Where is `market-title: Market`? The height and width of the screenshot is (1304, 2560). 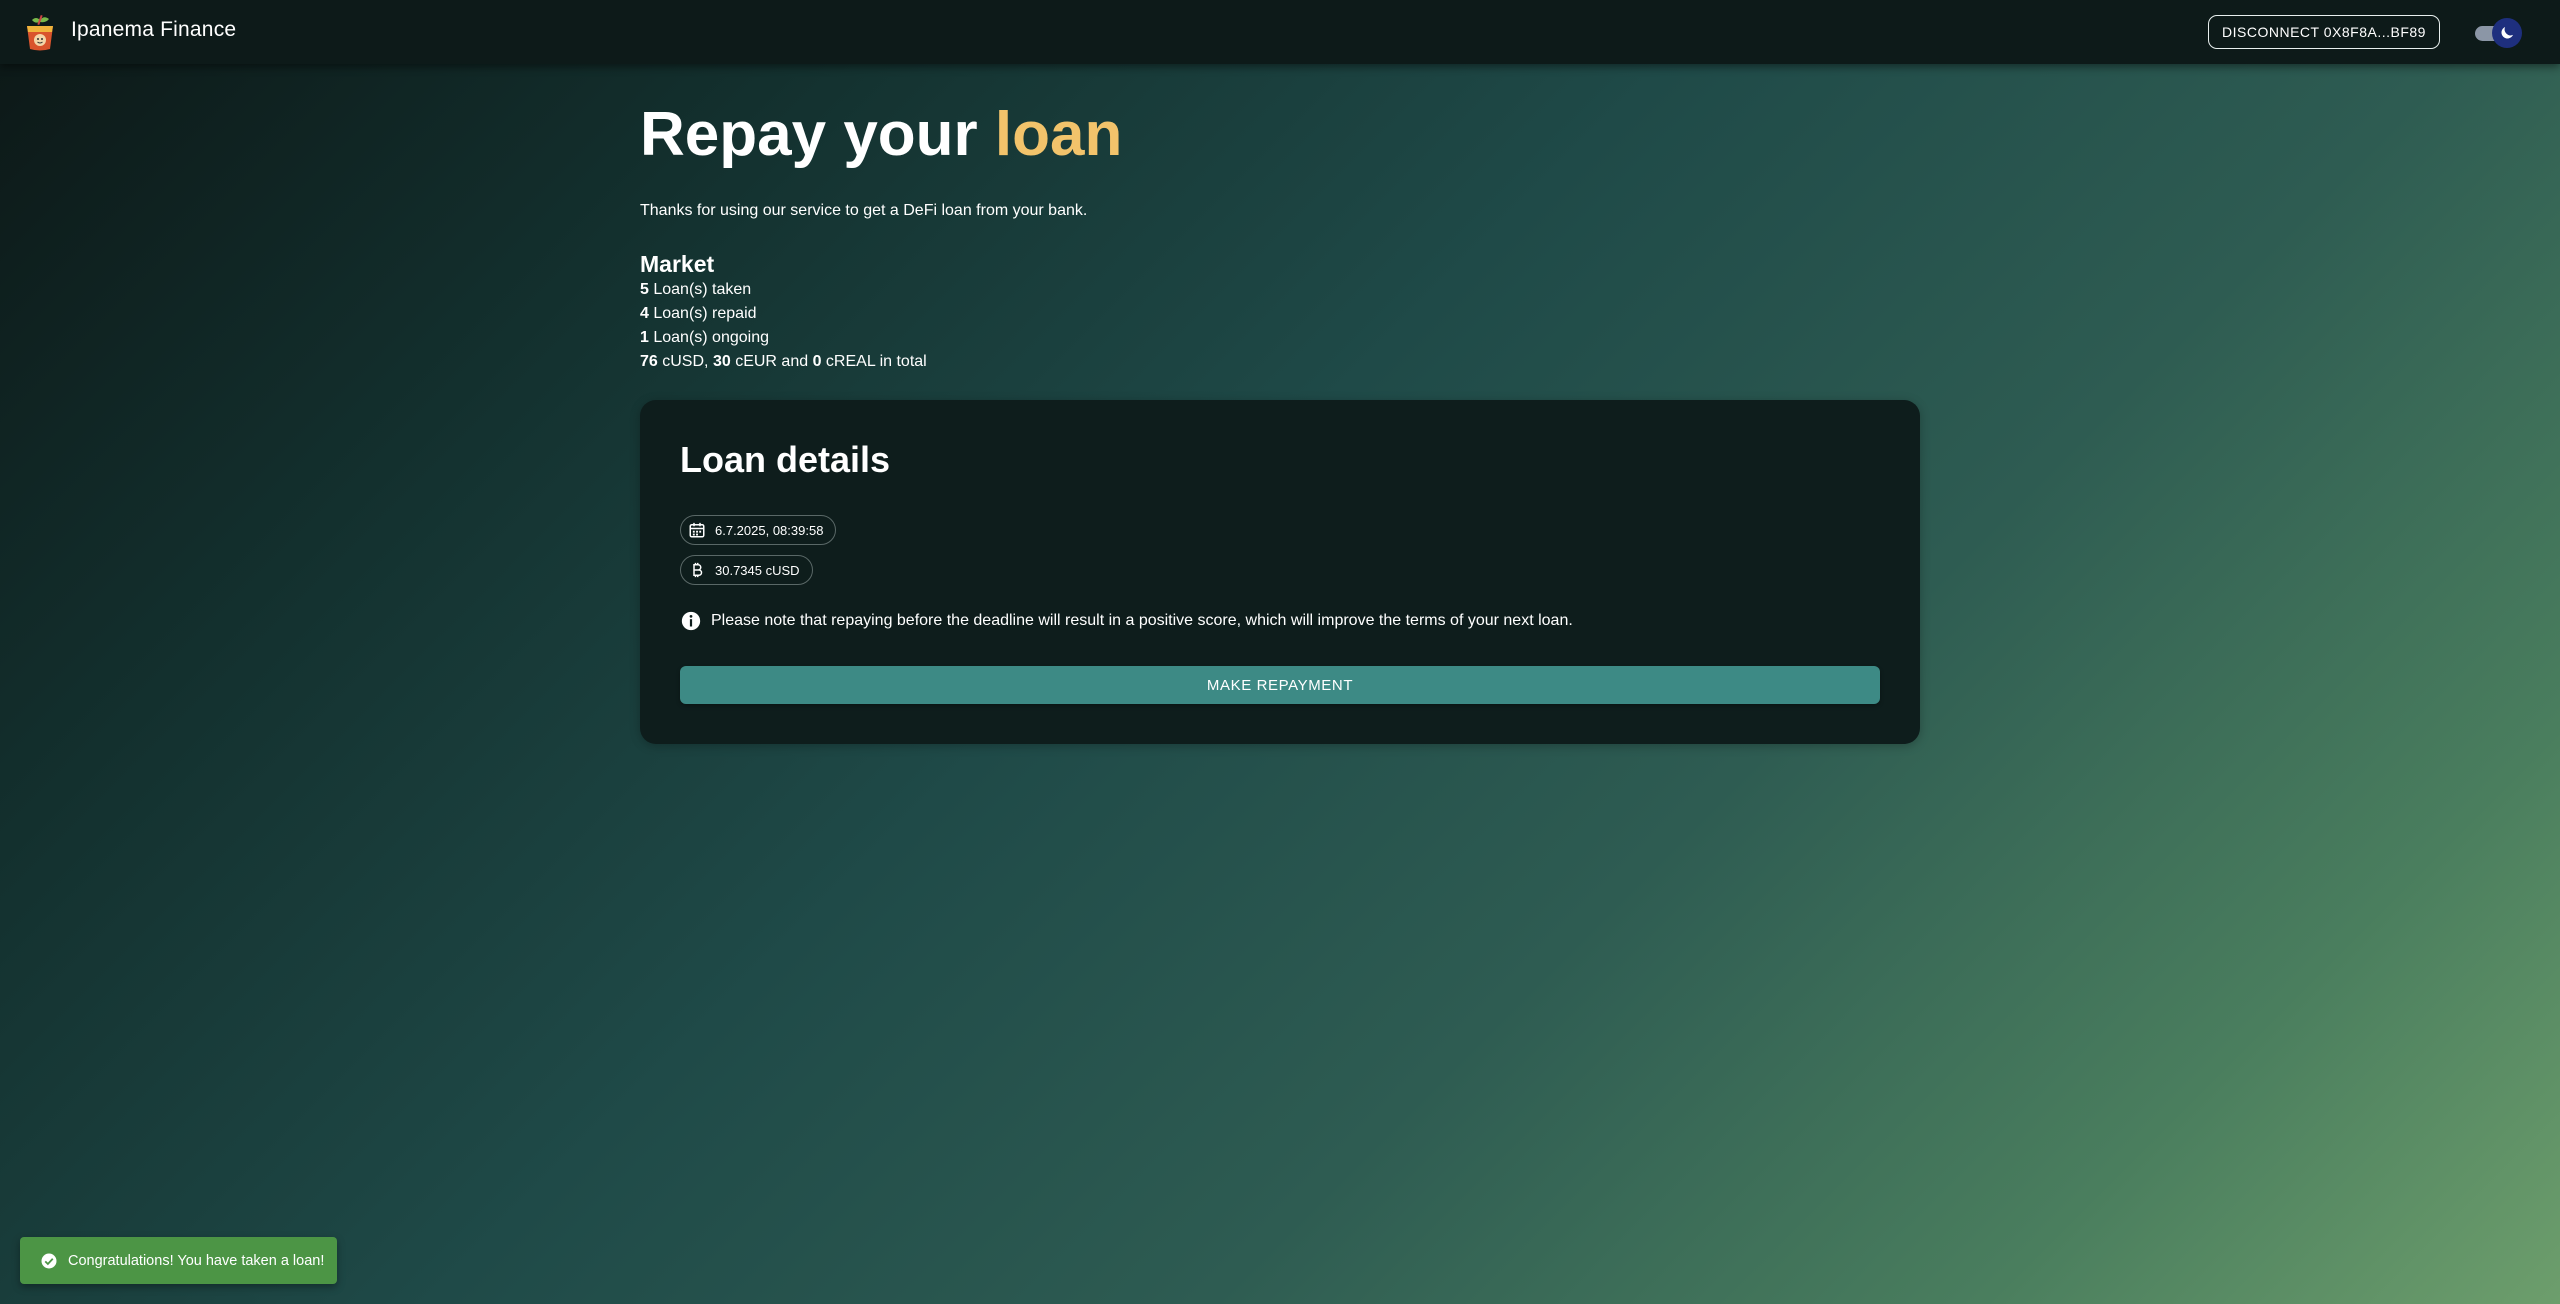 market-title: Market is located at coordinates (677, 264).